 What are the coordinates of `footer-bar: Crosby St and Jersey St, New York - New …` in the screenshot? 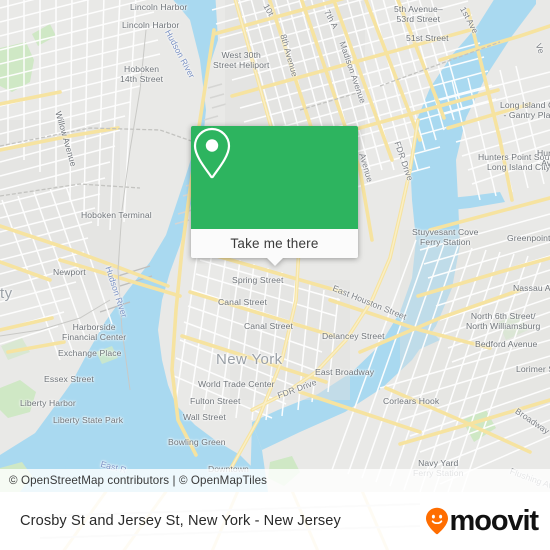 It's located at (275, 521).